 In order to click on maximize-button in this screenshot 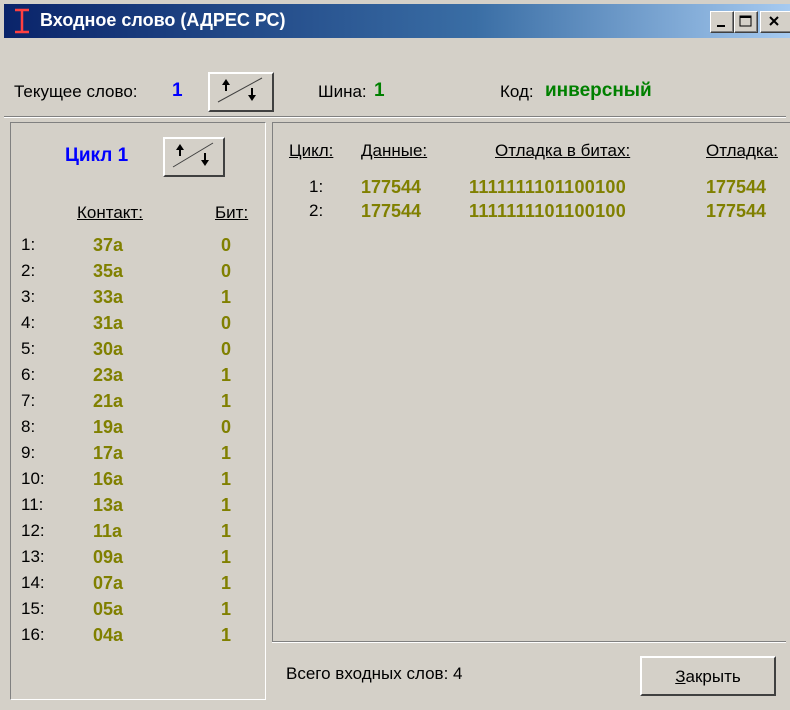, I will do `click(746, 22)`.